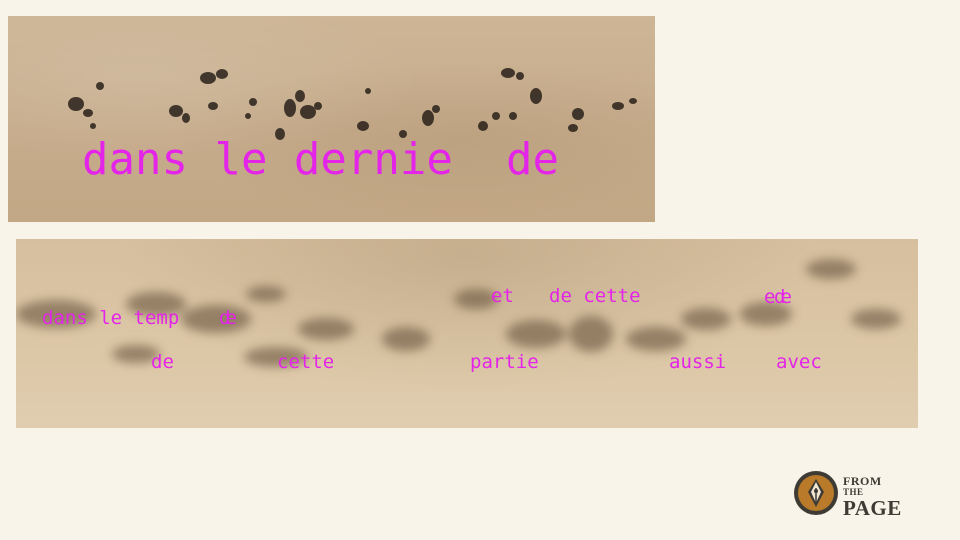  Describe the element at coordinates (306, 362) in the screenshot. I see `transcription-word: cette` at that location.